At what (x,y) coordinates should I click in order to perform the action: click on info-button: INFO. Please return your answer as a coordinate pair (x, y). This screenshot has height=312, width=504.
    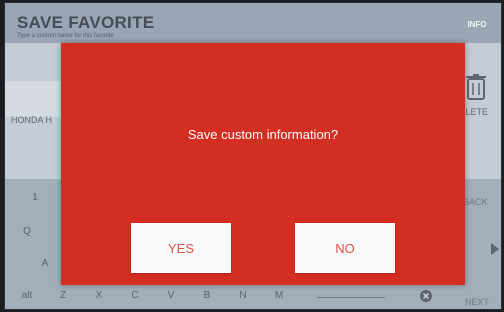
    Looking at the image, I should click on (477, 24).